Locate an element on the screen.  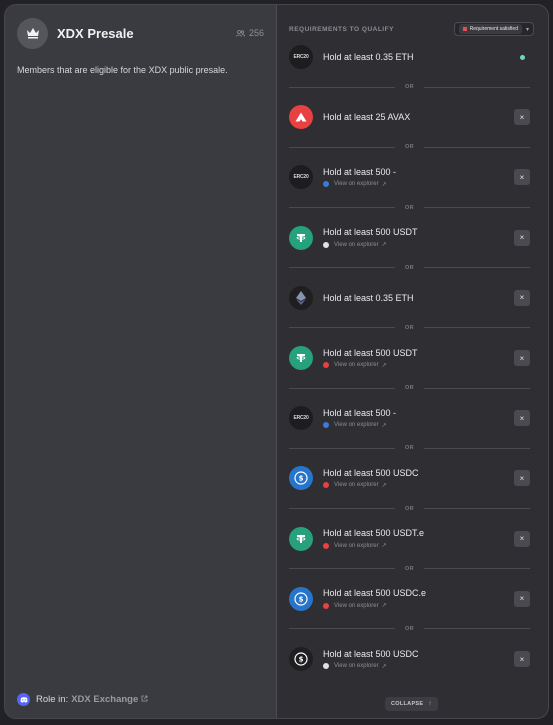
member-count: 256 is located at coordinates (250, 33).